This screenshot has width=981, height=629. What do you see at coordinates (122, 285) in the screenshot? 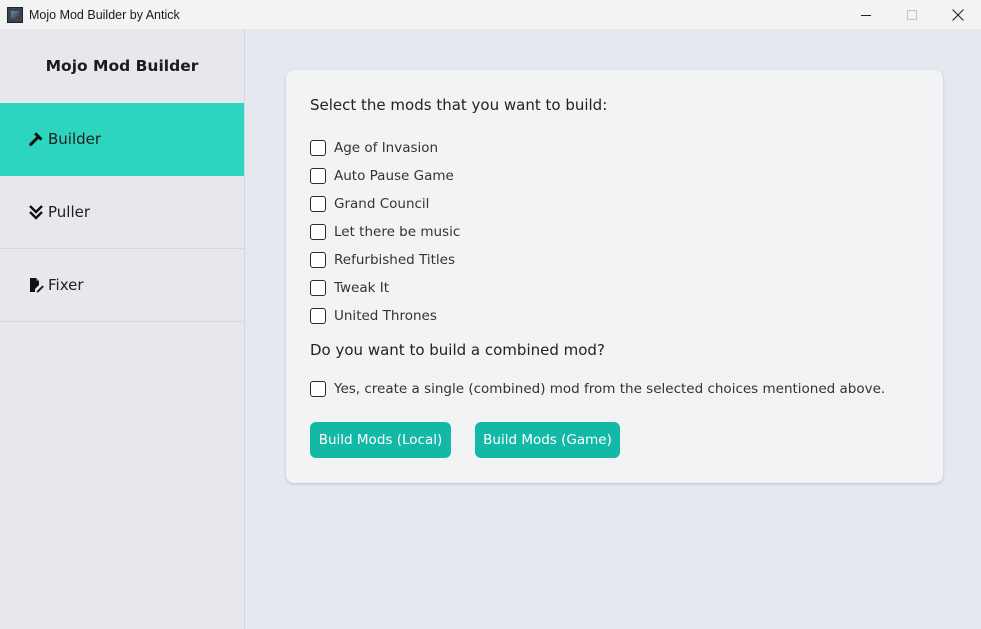
I see `sidebar-item-fixer: Fixer` at bounding box center [122, 285].